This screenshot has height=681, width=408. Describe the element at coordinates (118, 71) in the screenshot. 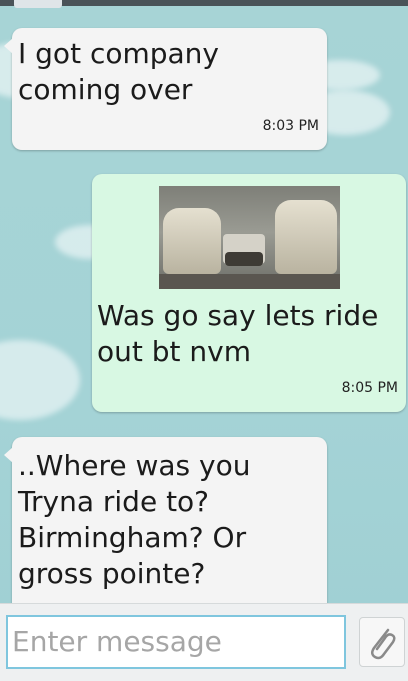

I see `message-text: I got company coming over` at that location.